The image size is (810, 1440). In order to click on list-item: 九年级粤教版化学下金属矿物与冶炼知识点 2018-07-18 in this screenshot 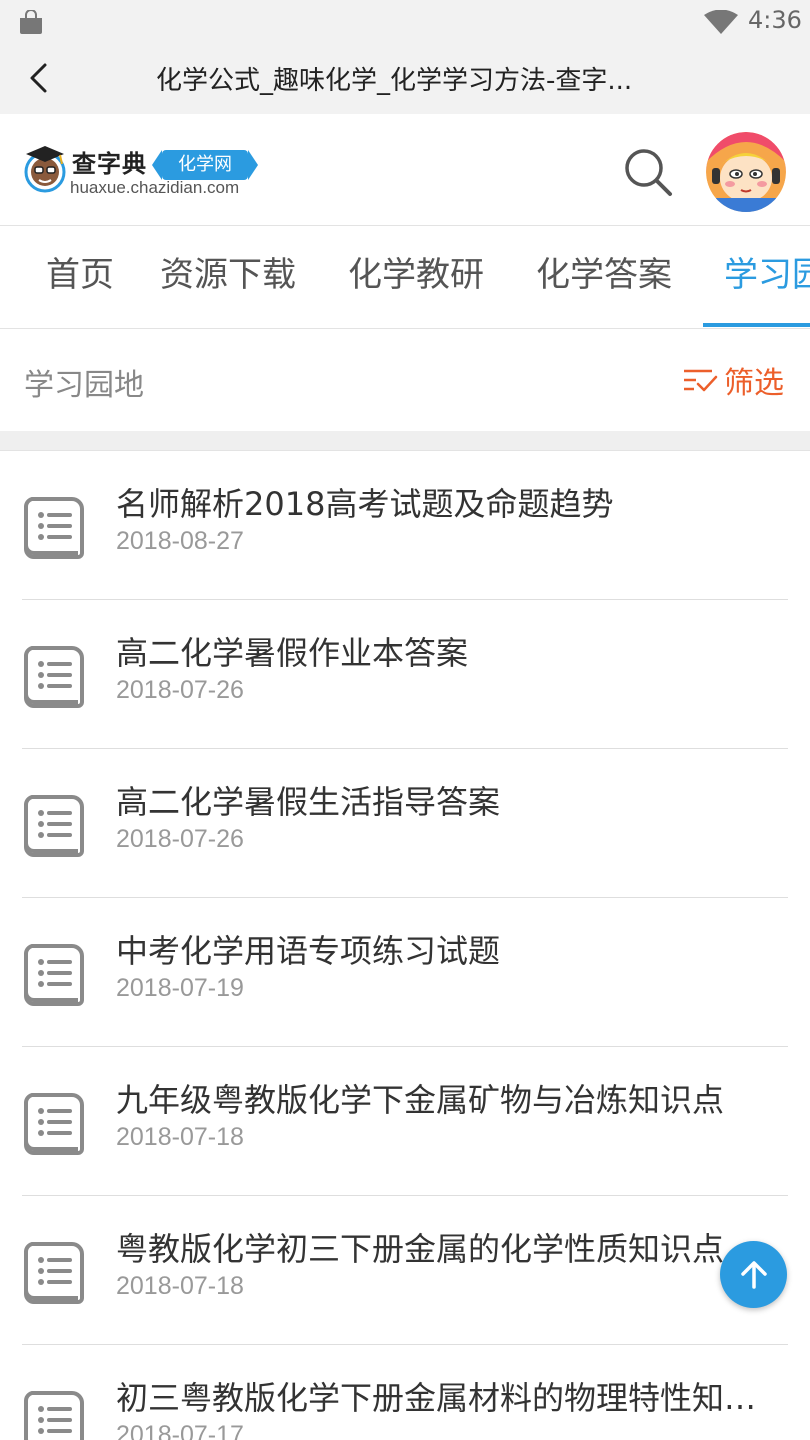, I will do `click(405, 1121)`.